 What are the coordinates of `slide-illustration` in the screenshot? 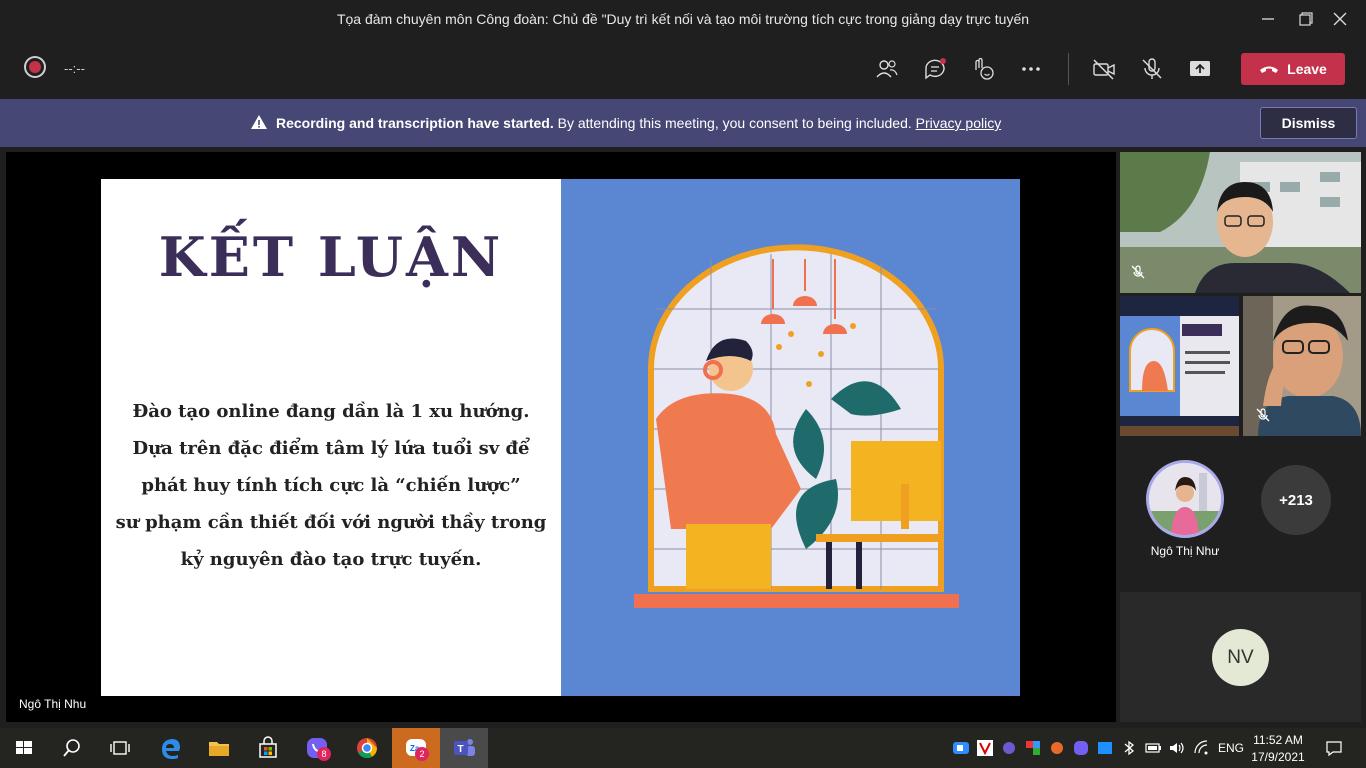 It's located at (796, 426).